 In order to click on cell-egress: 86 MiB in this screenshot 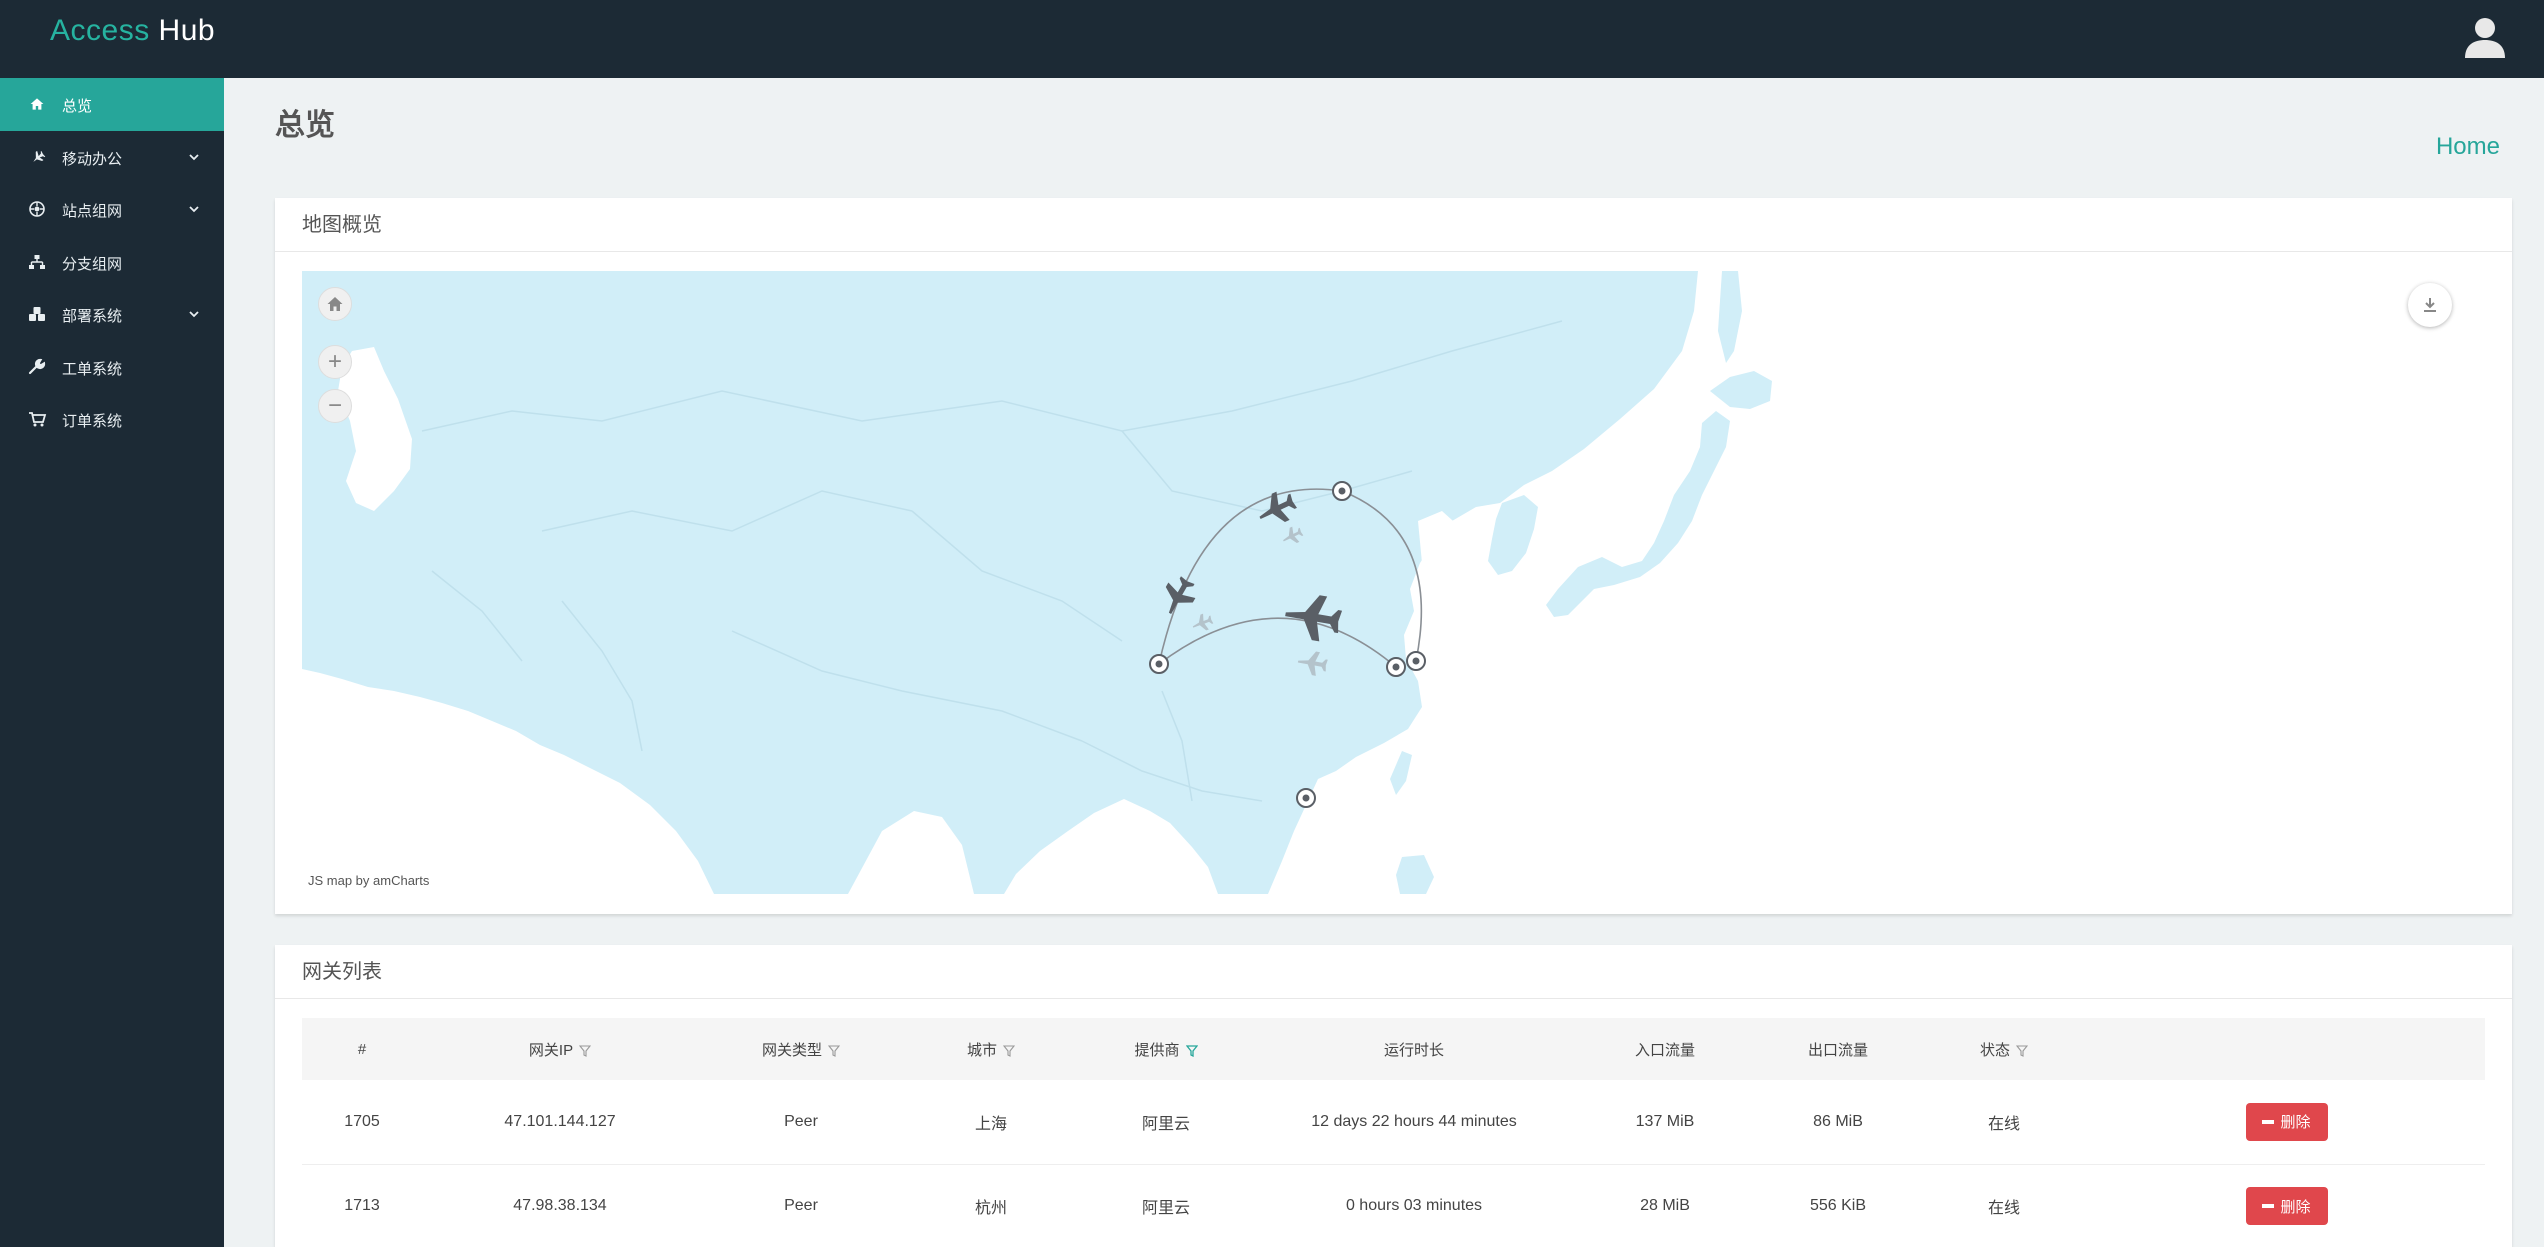, I will do `click(1838, 1122)`.